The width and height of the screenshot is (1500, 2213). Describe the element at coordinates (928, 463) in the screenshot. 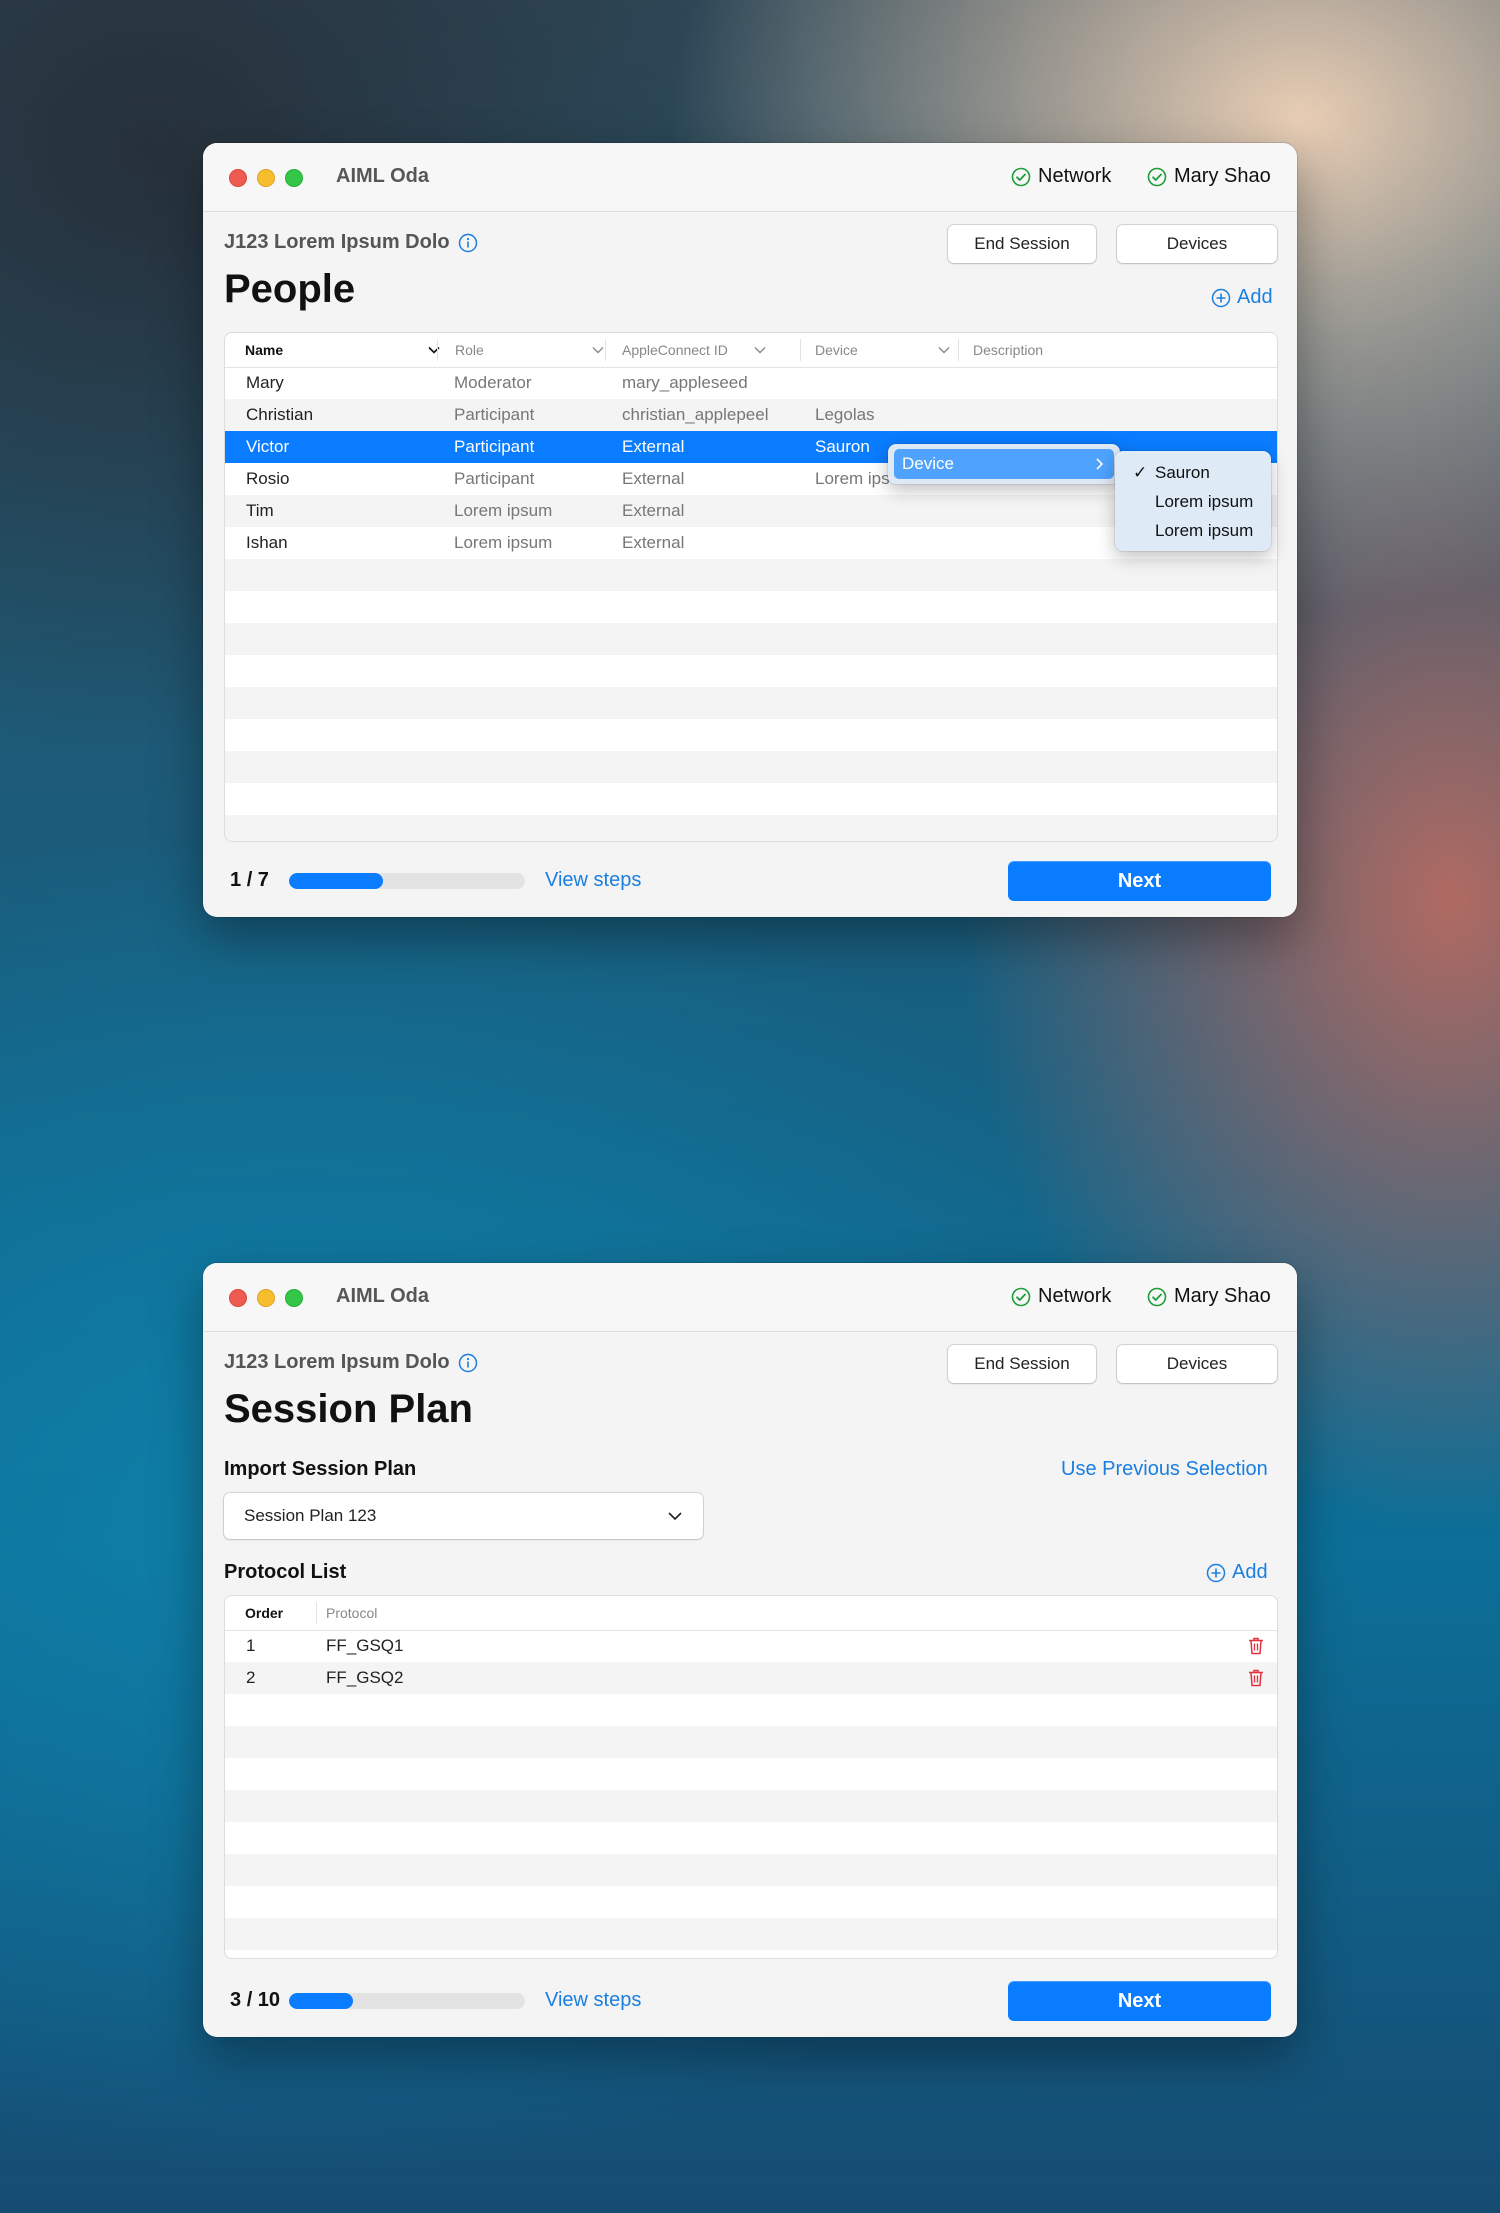

I see `context-menu-label: Device` at that location.